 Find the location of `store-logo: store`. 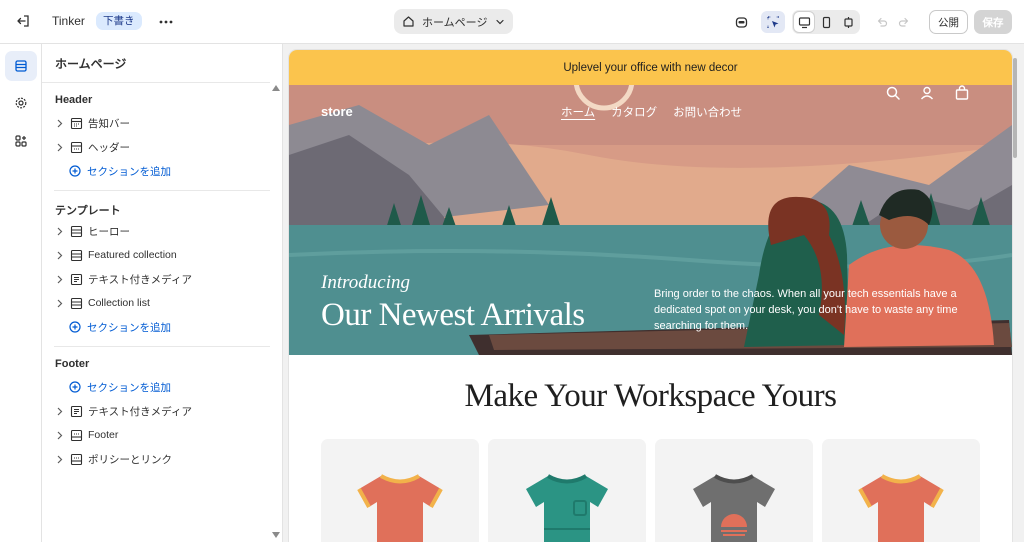

store-logo: store is located at coordinates (337, 111).